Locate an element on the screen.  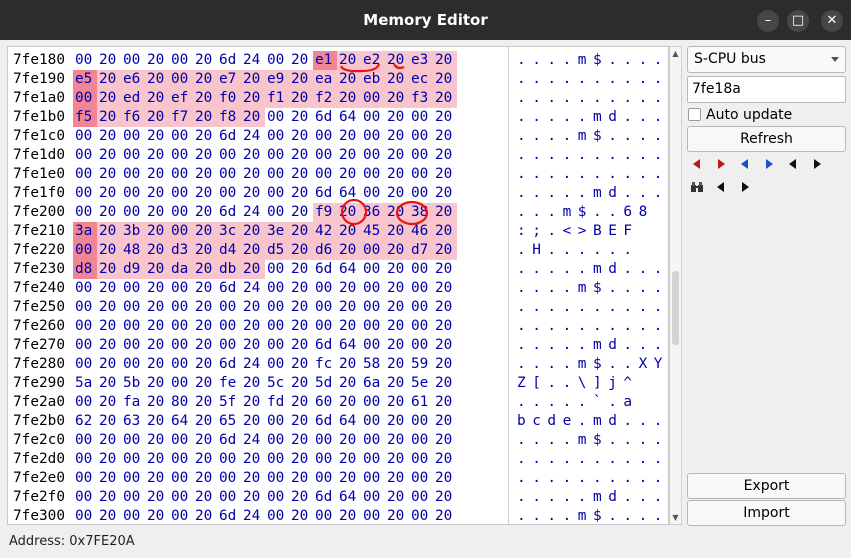
hex-byte: 59 is located at coordinates (419, 364).